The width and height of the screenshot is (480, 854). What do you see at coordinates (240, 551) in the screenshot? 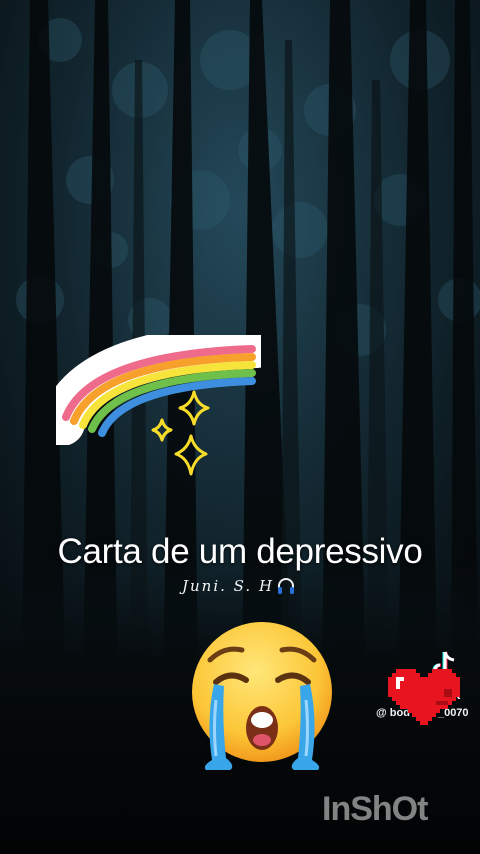
I see `video-caption: Carta de um depressivo` at bounding box center [240, 551].